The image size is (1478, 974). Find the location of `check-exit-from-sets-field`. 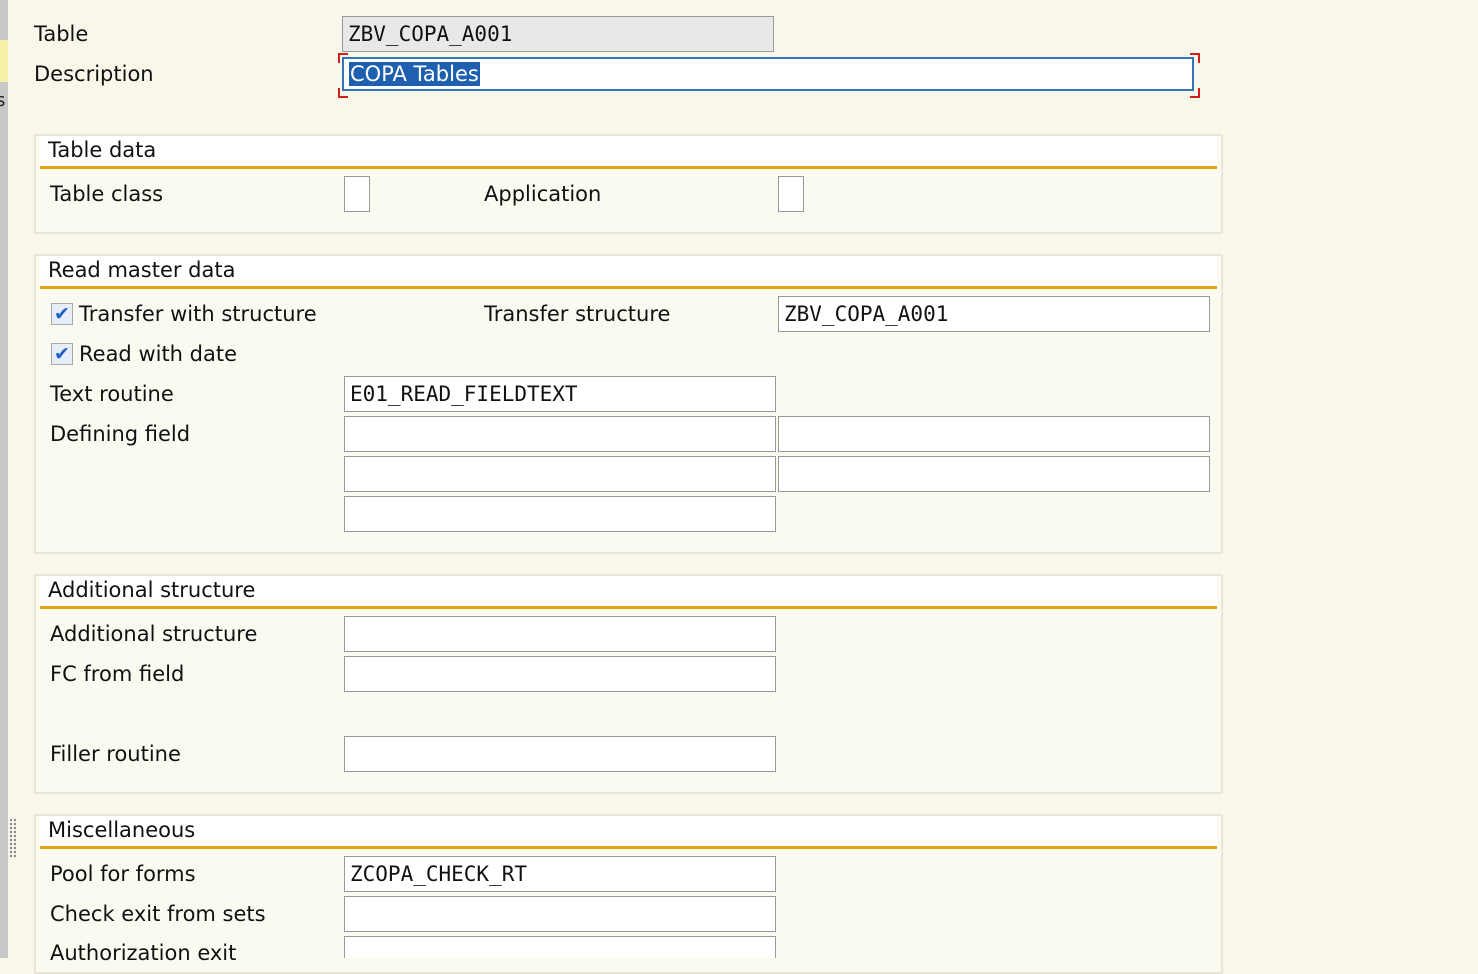

check-exit-from-sets-field is located at coordinates (560, 914).